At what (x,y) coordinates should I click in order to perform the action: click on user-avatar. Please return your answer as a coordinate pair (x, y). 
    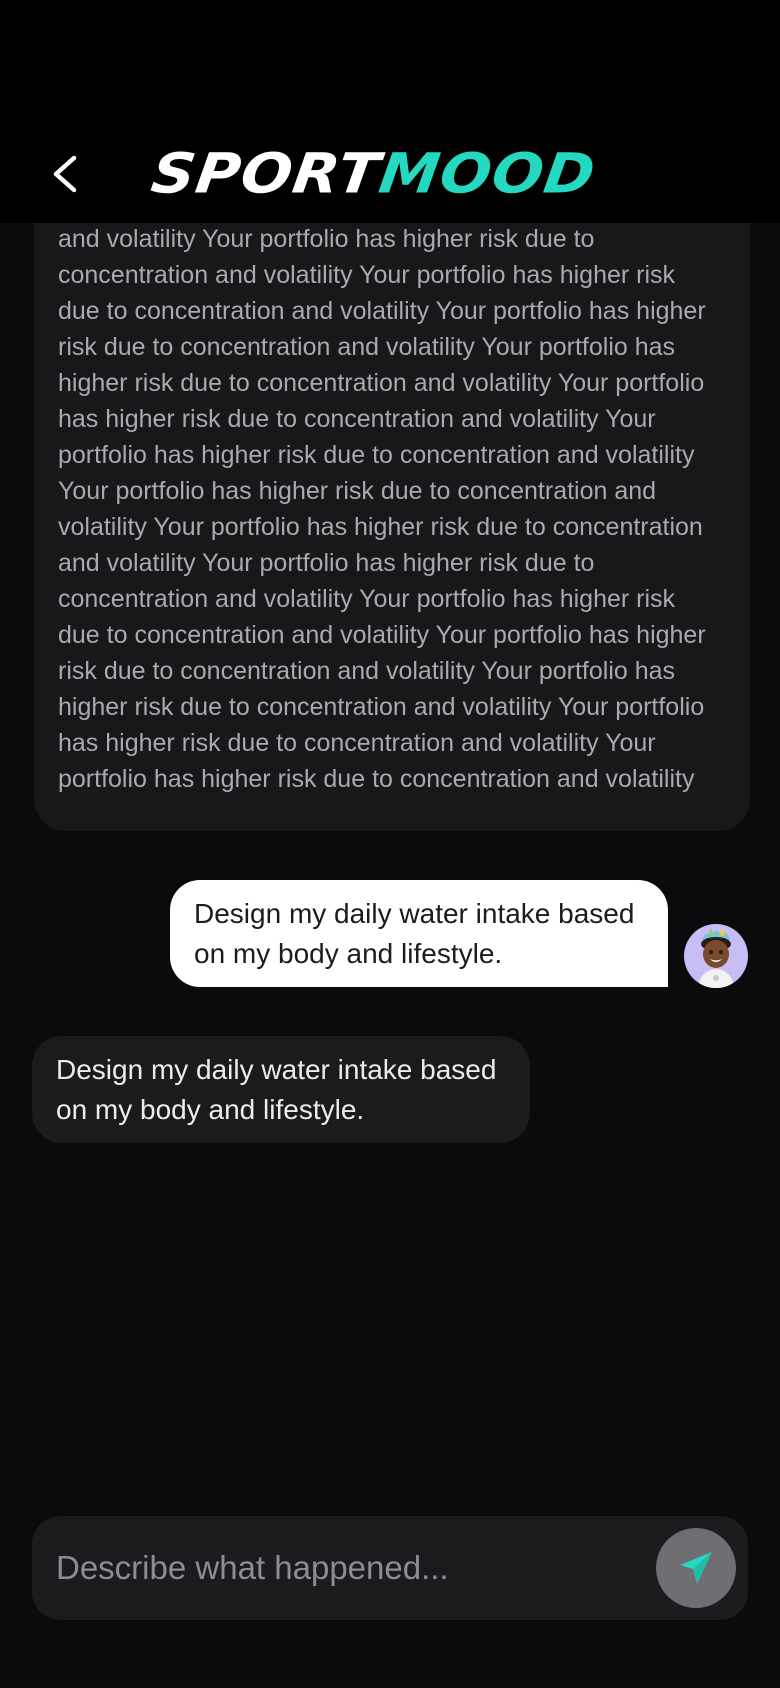
    Looking at the image, I should click on (716, 956).